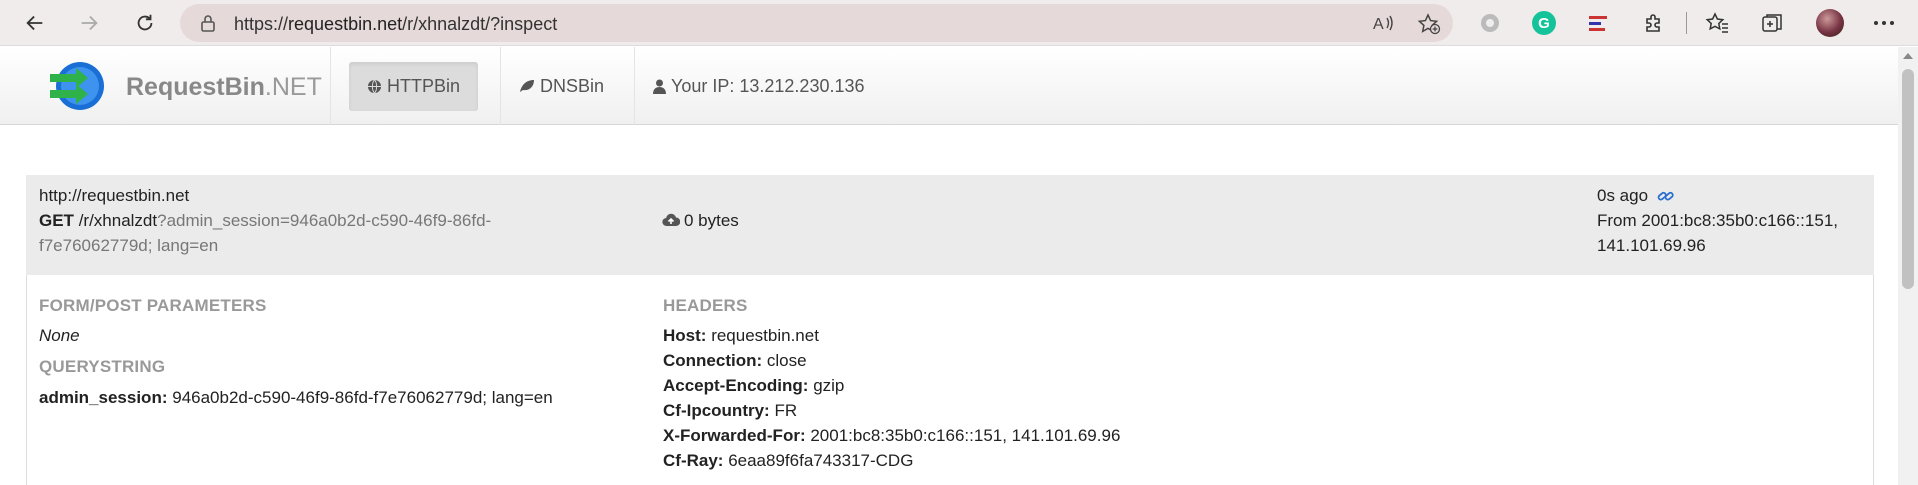 The width and height of the screenshot is (1918, 485). What do you see at coordinates (965, 435) in the screenshot?
I see `header-value: 2001:bc8:35b0:c166::151, 141.101.69.96` at bounding box center [965, 435].